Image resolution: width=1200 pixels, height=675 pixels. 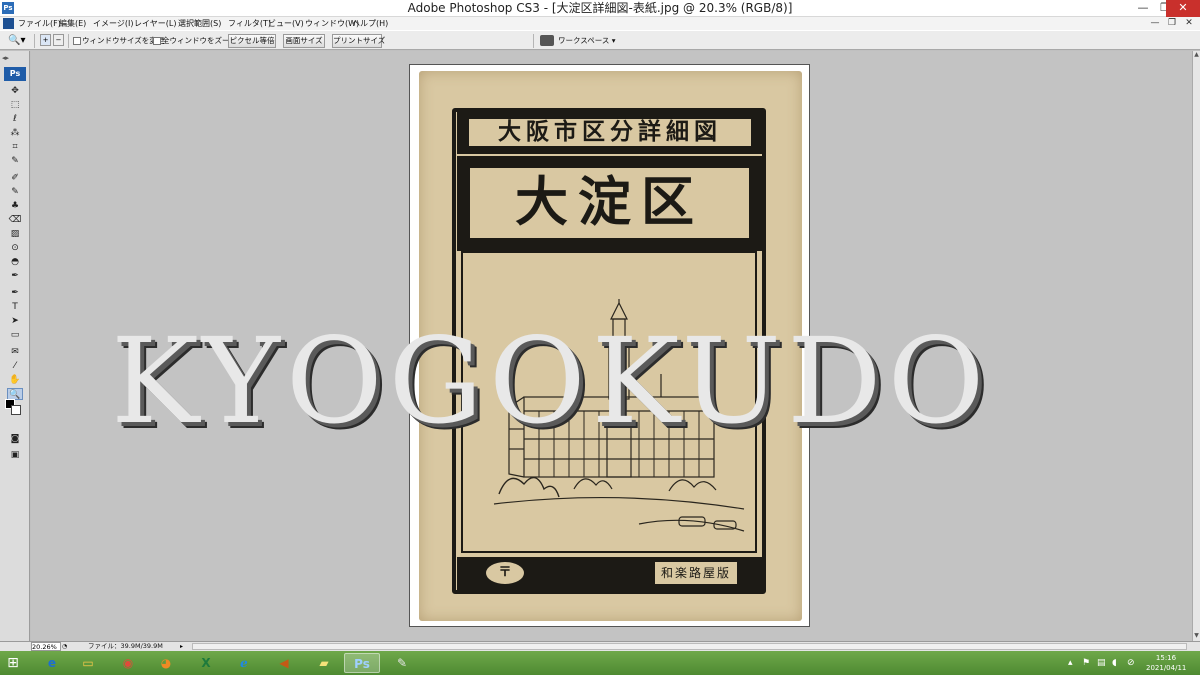 What do you see at coordinates (15, 133) in the screenshot?
I see `magic-wand-tool-icon: ⁂` at bounding box center [15, 133].